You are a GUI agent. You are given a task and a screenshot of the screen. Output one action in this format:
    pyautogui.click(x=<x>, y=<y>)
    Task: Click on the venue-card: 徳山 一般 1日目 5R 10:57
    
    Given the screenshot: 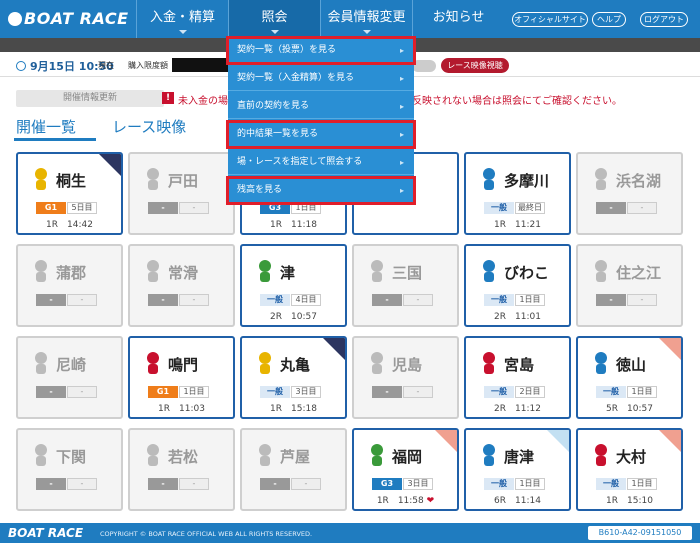 What is the action you would take?
    pyautogui.click(x=629, y=377)
    